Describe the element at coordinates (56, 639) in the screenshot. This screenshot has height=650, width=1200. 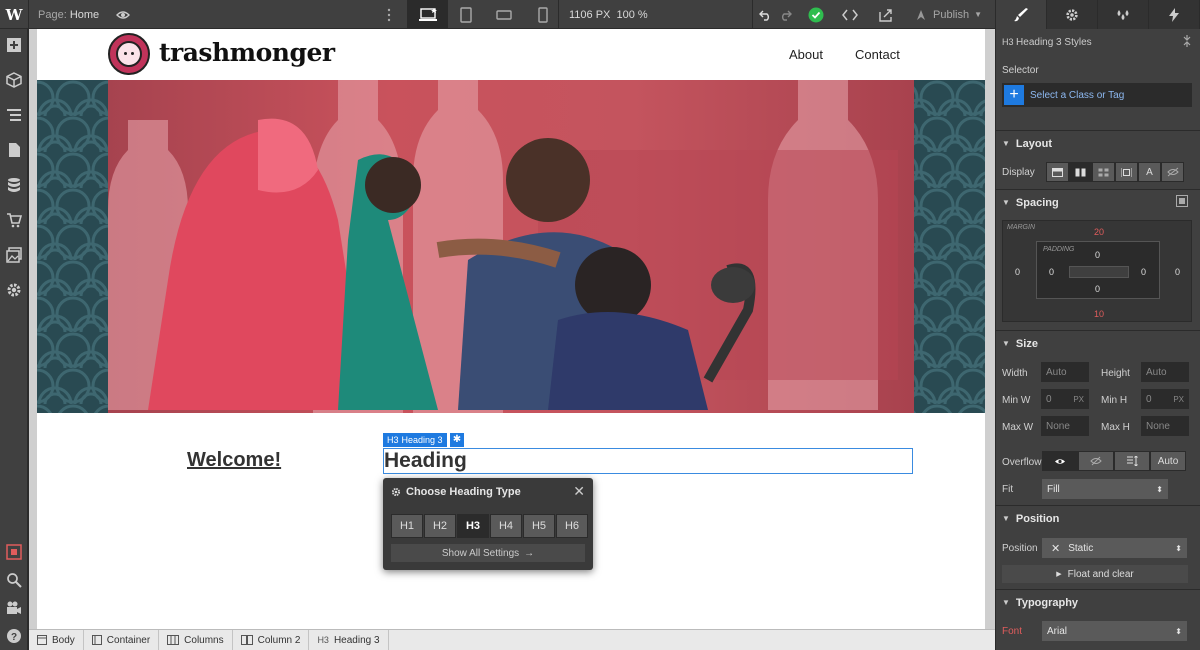
I see `breadcrumb-body: Body` at that location.